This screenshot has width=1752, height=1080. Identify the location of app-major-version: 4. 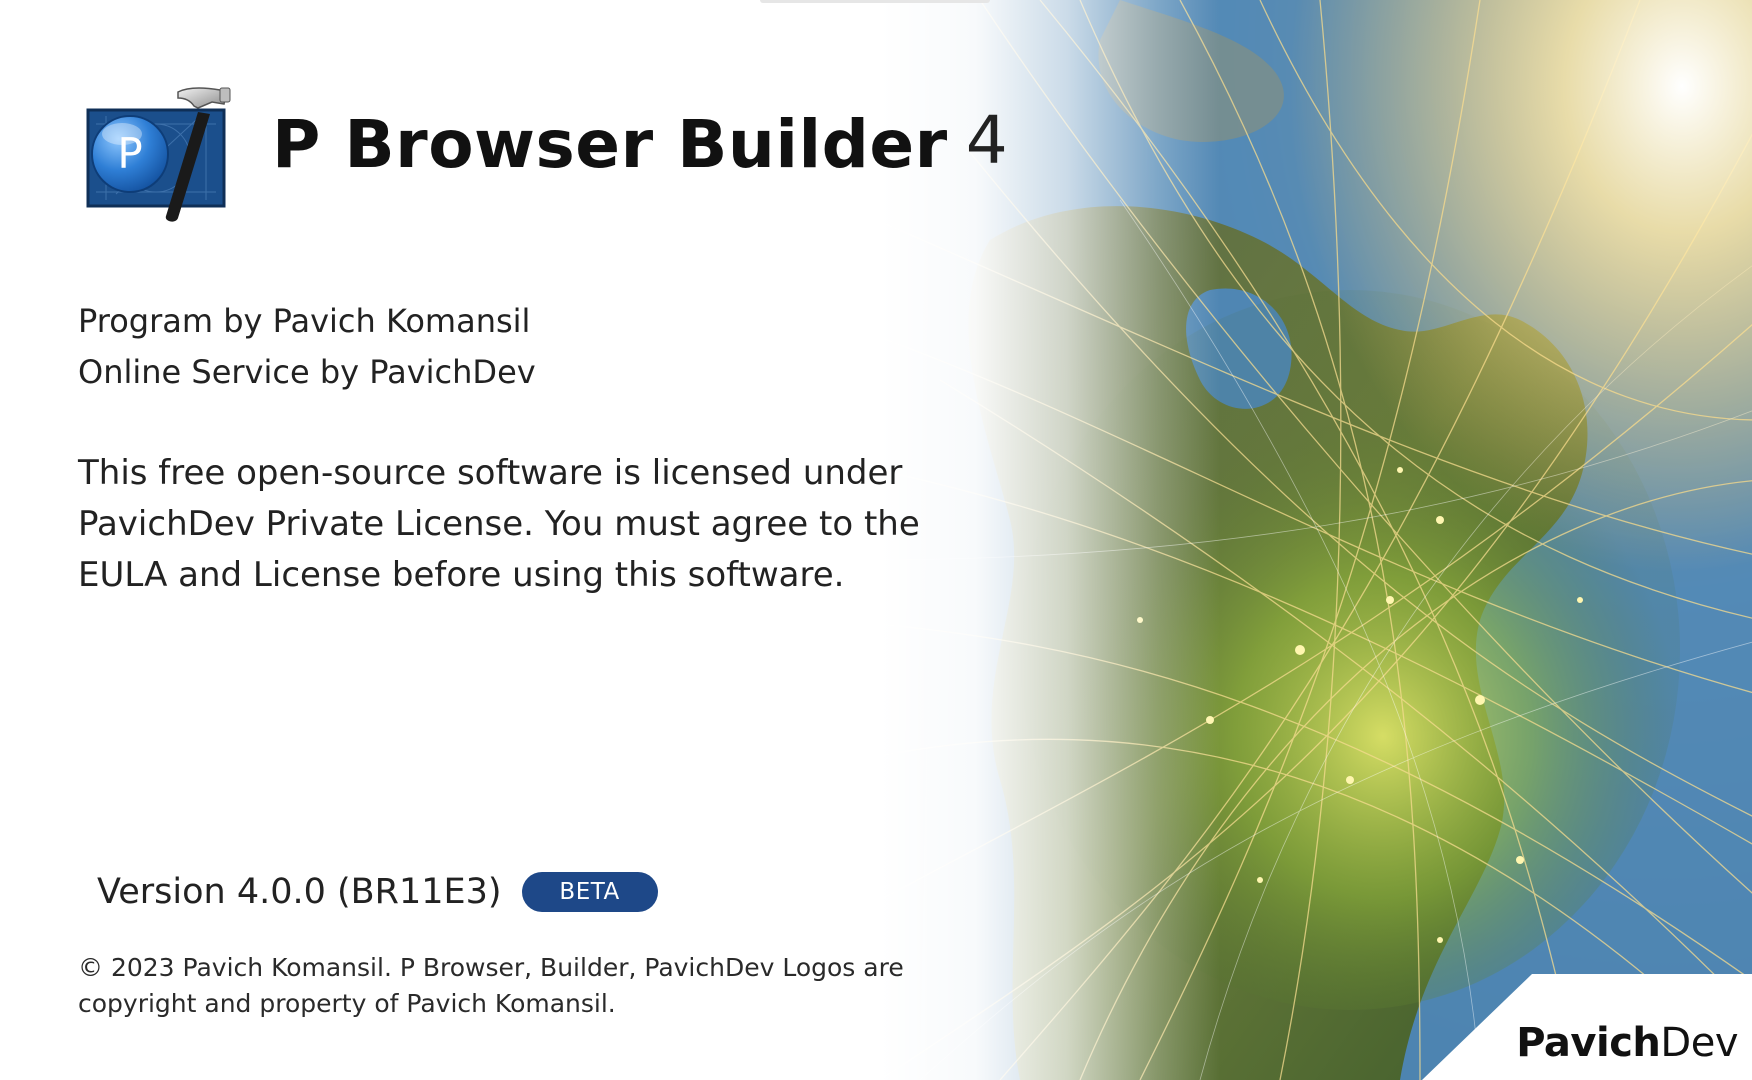
(986, 140).